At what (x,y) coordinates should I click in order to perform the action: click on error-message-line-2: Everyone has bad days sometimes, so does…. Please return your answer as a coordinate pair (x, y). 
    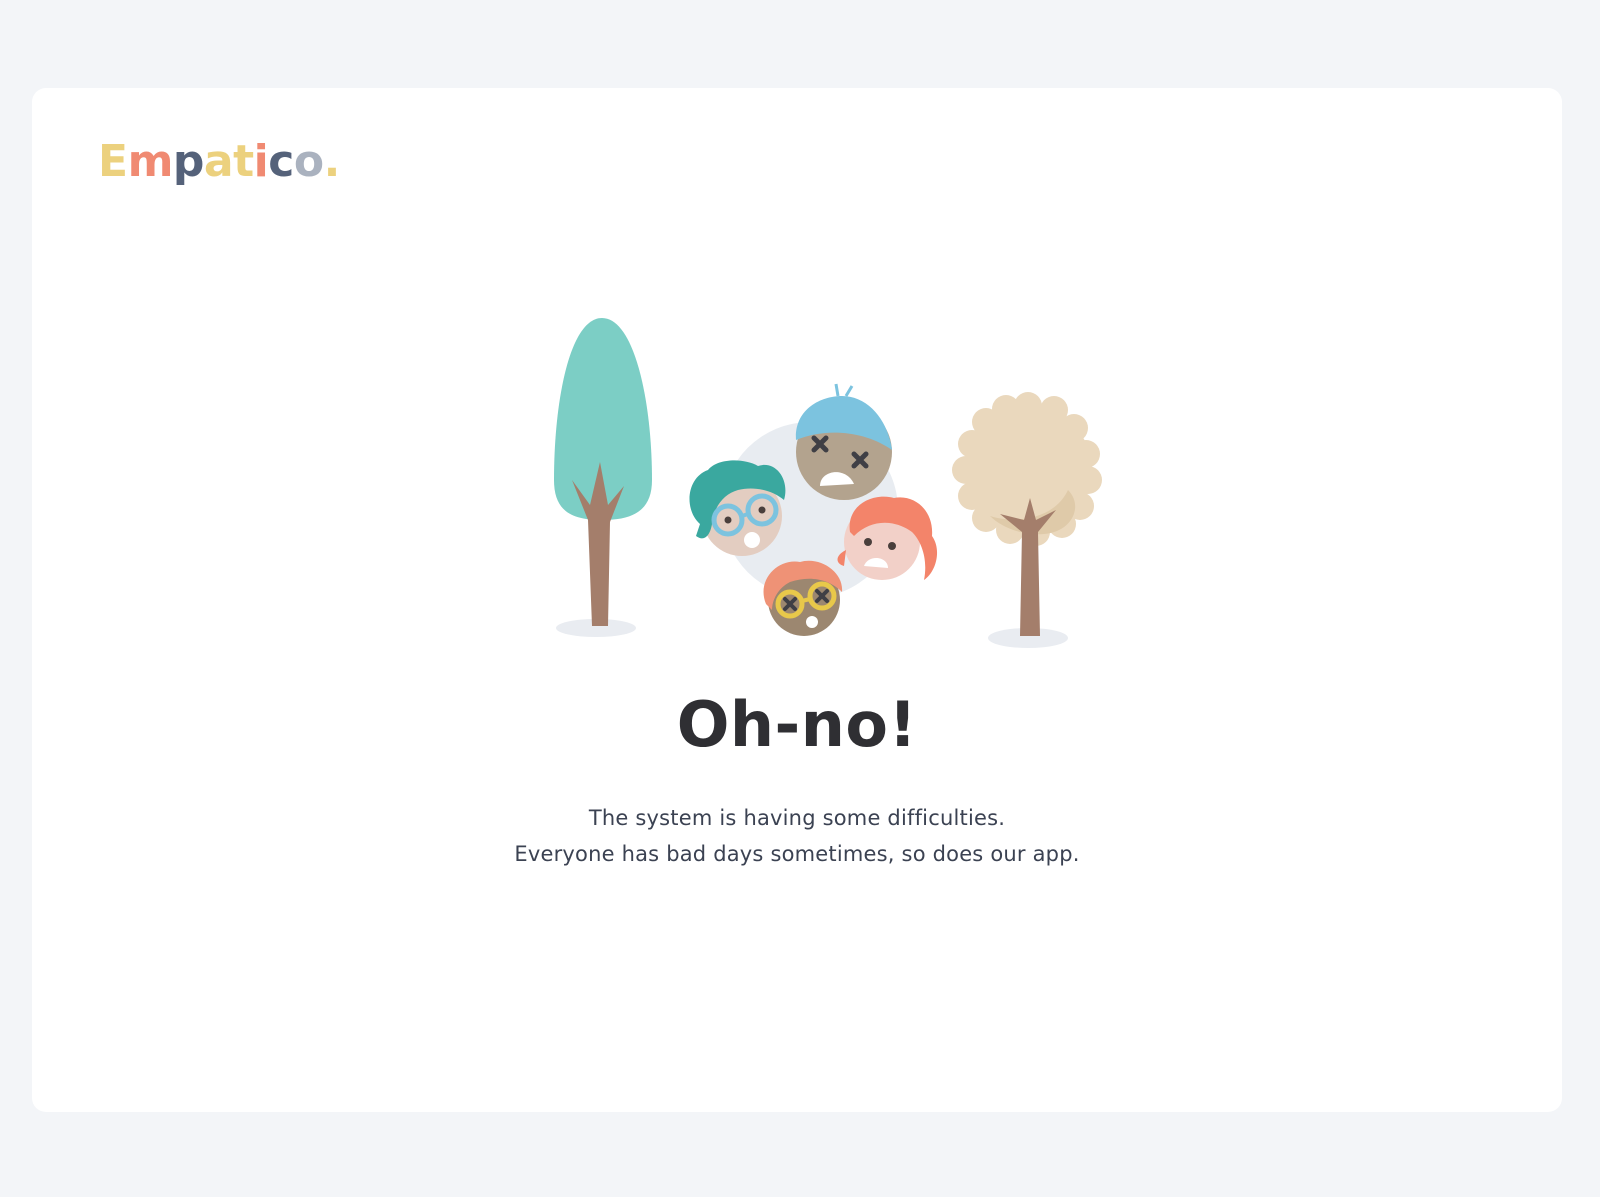
    Looking at the image, I should click on (797, 854).